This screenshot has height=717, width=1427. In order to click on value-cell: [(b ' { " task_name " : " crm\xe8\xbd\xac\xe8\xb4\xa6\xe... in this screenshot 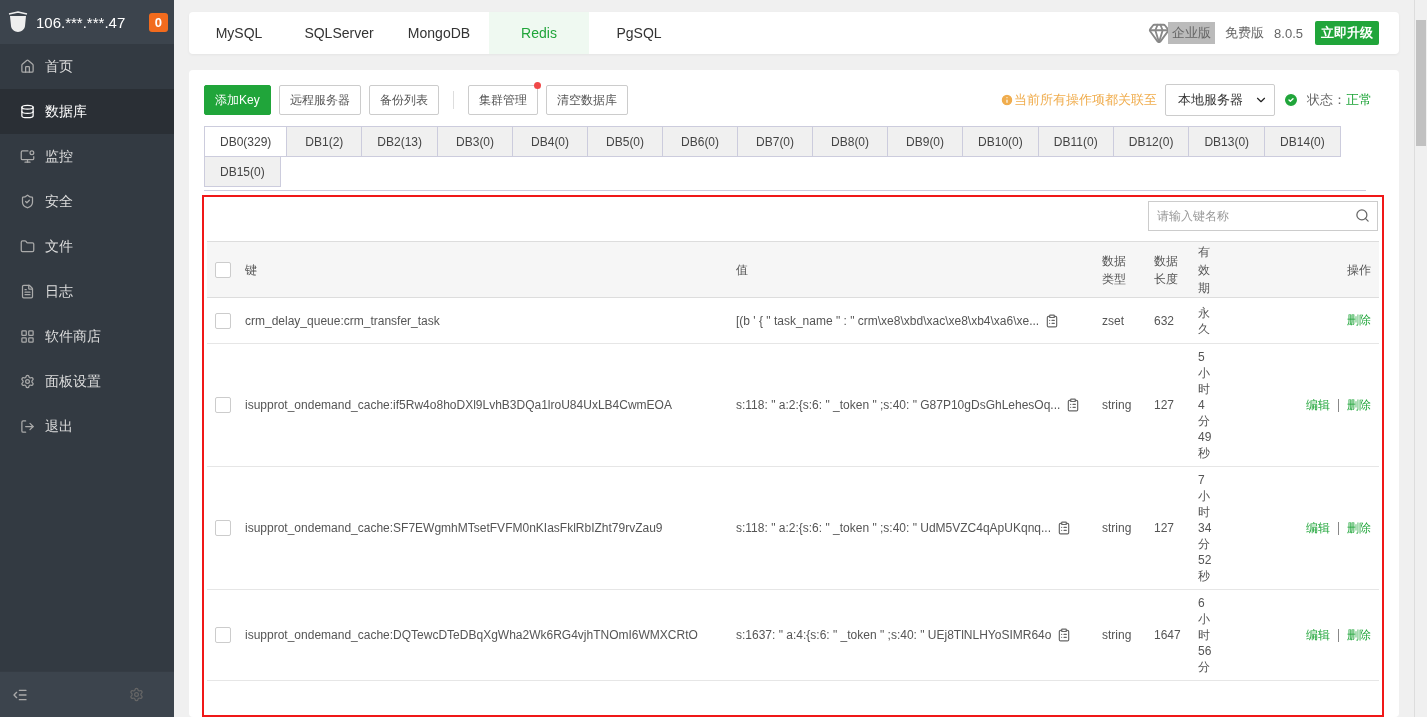, I will do `click(888, 320)`.